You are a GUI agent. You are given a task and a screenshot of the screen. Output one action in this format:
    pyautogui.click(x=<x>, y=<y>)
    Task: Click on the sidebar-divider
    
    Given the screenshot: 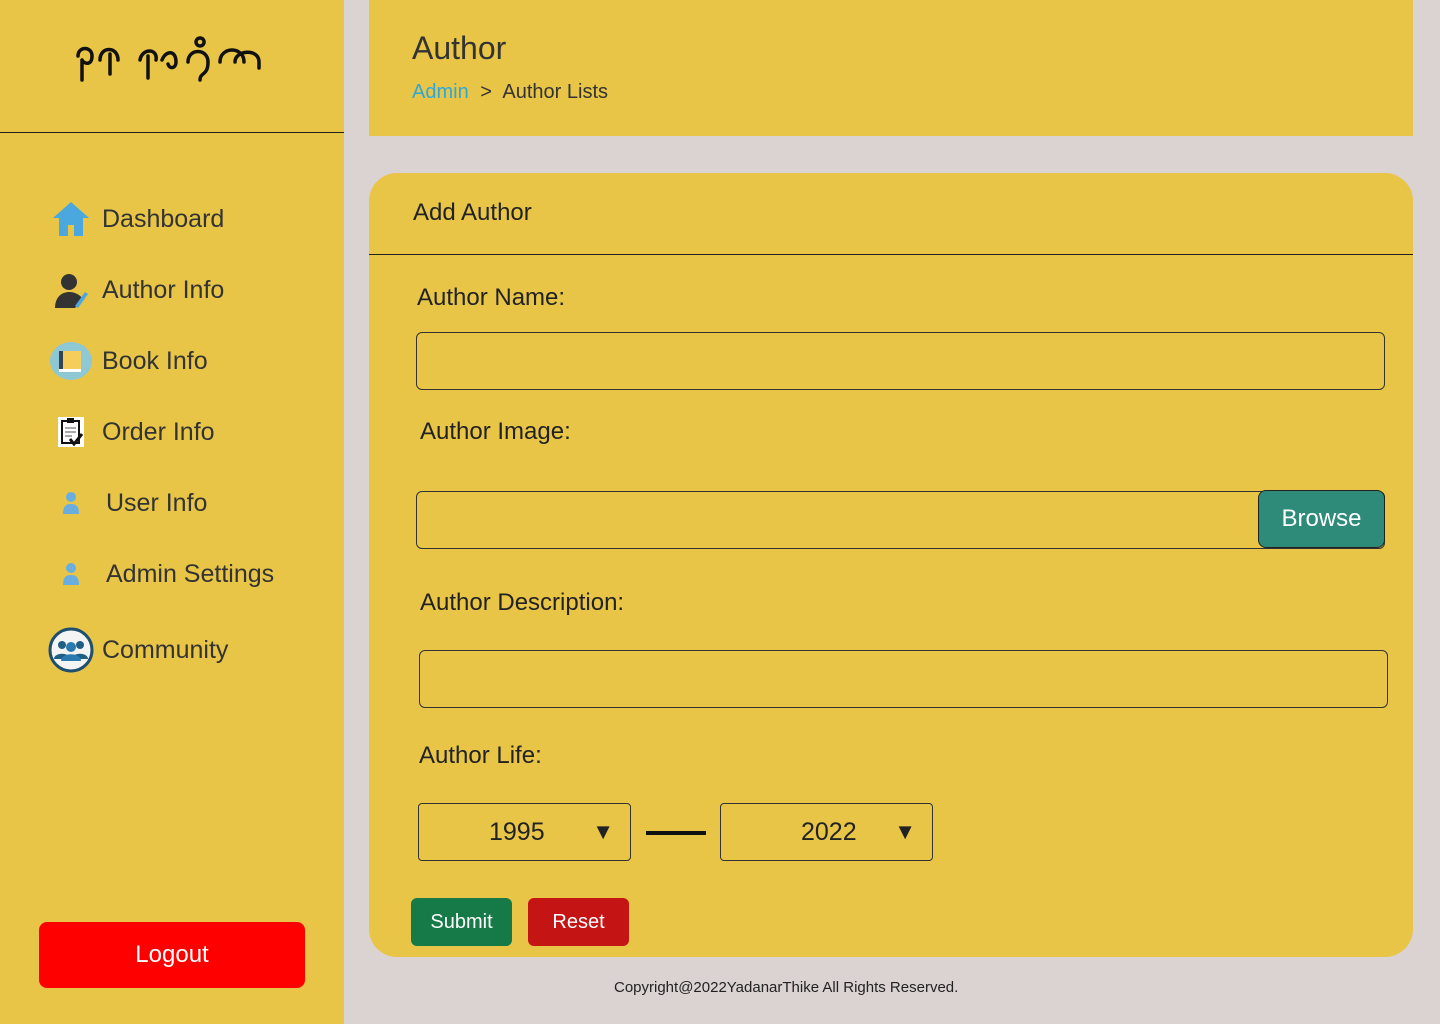 What is the action you would take?
    pyautogui.click(x=172, y=132)
    